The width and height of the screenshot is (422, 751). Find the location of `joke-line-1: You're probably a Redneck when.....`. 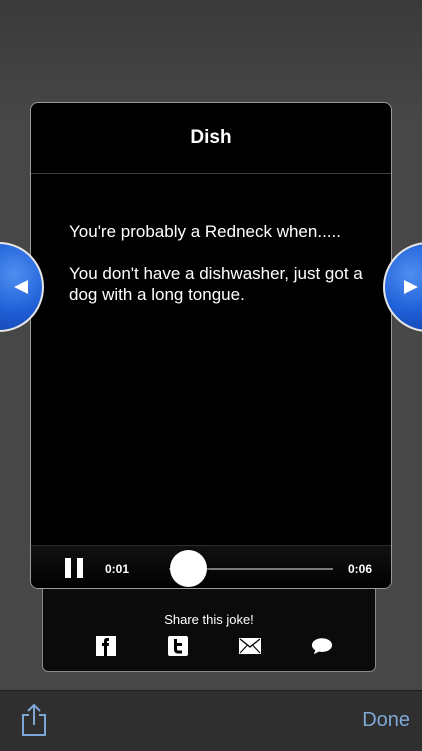

joke-line-1: You're probably a Redneck when..... is located at coordinates (205, 231).